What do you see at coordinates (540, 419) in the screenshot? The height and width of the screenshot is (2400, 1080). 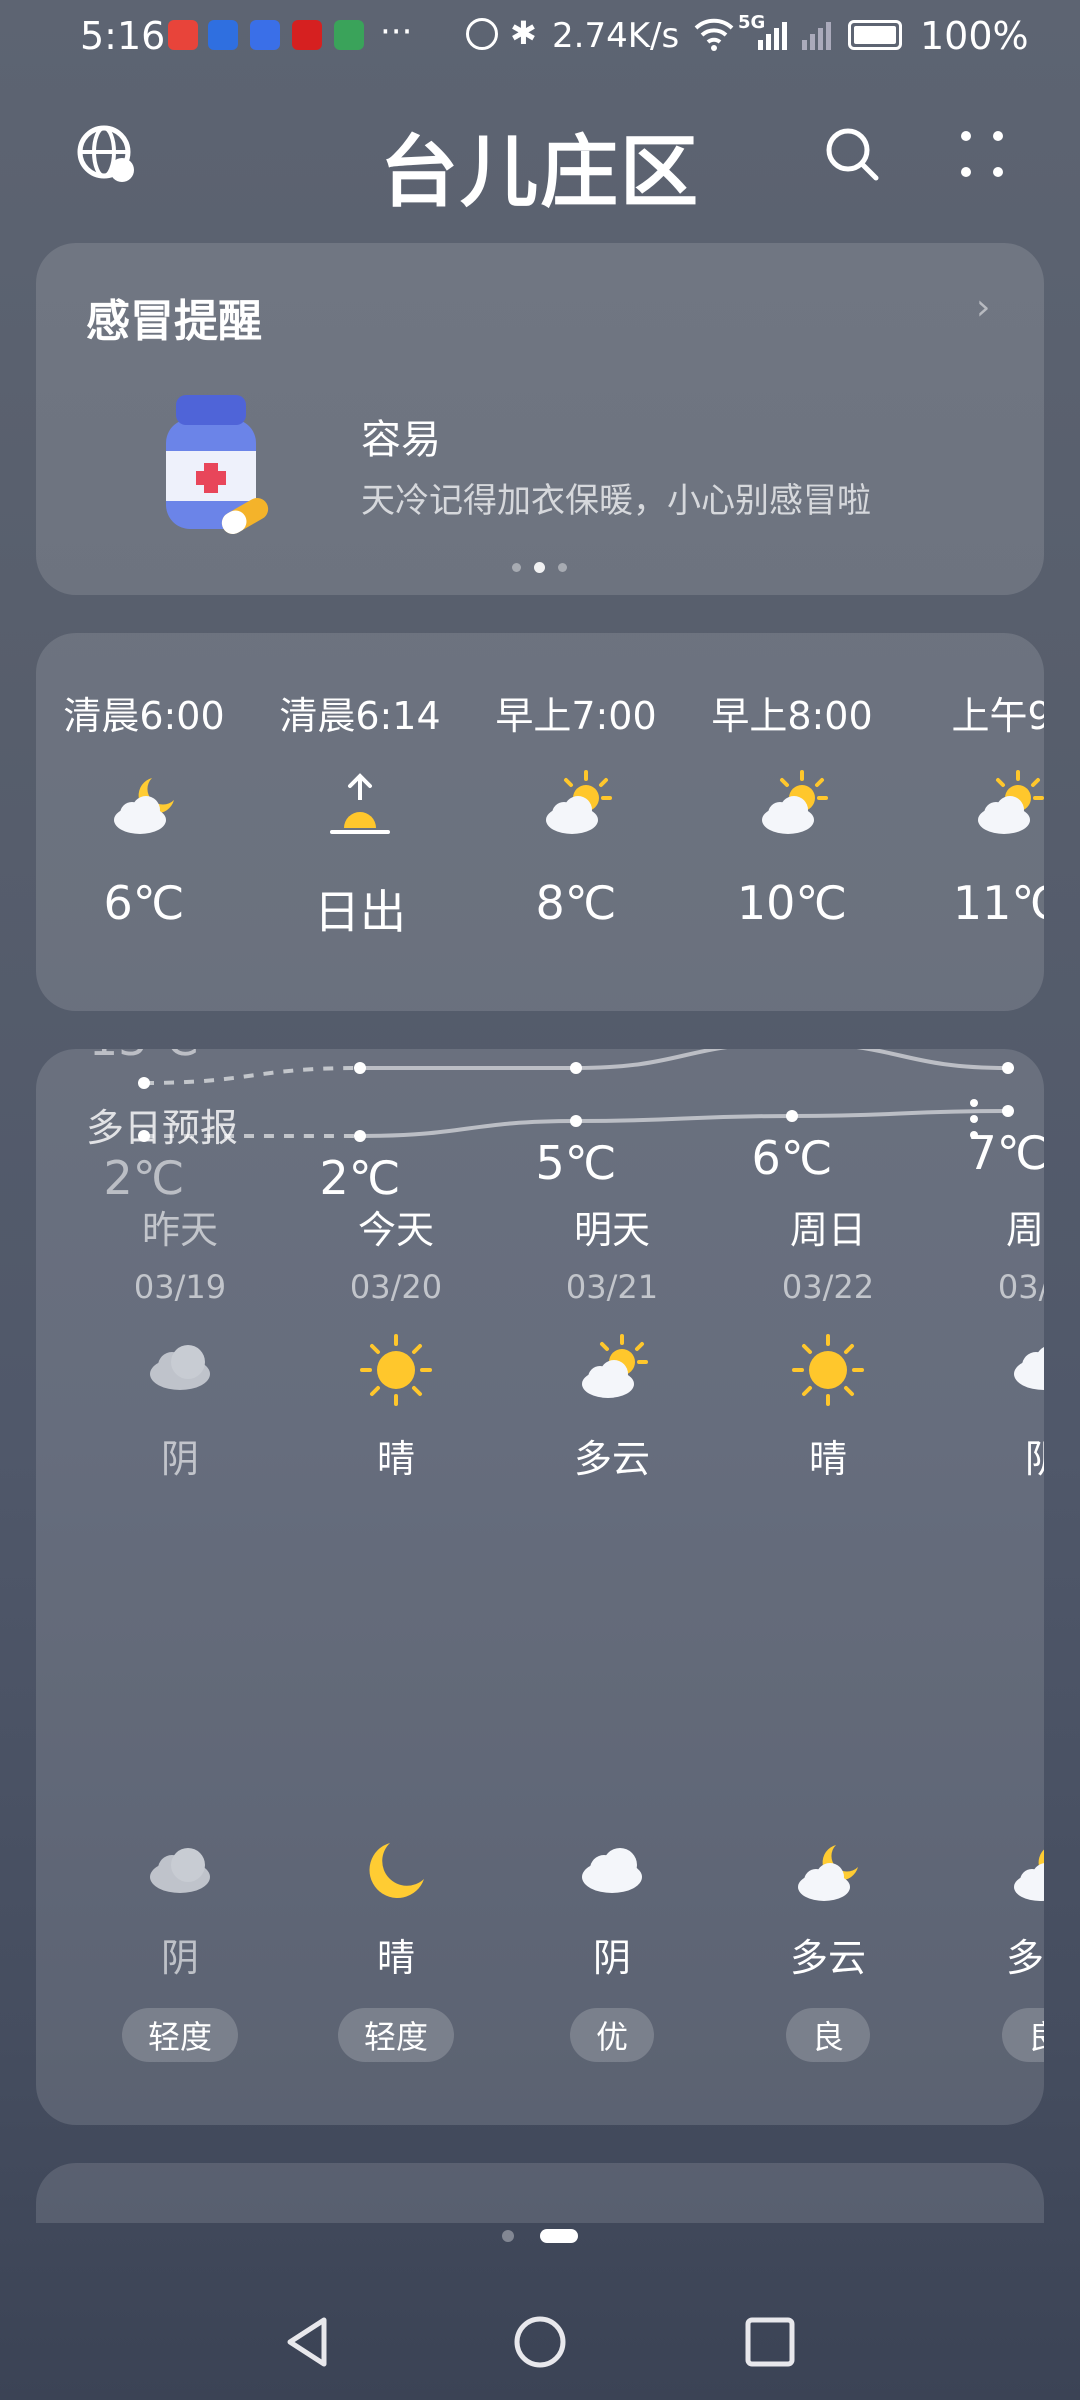 I see `cold-reminder-card: 感冒提醒 › 容易 天冷记得加衣保暖，小心别感冒啦` at bounding box center [540, 419].